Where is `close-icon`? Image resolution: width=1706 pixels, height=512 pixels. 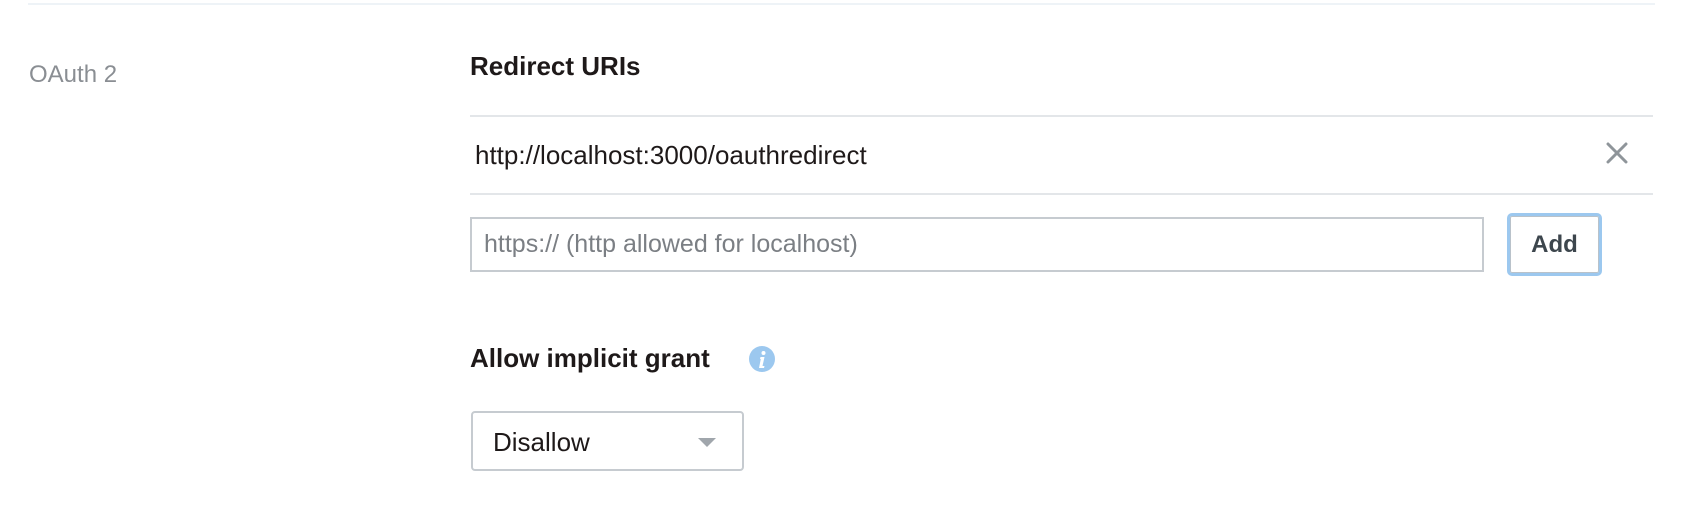
close-icon is located at coordinates (1617, 153).